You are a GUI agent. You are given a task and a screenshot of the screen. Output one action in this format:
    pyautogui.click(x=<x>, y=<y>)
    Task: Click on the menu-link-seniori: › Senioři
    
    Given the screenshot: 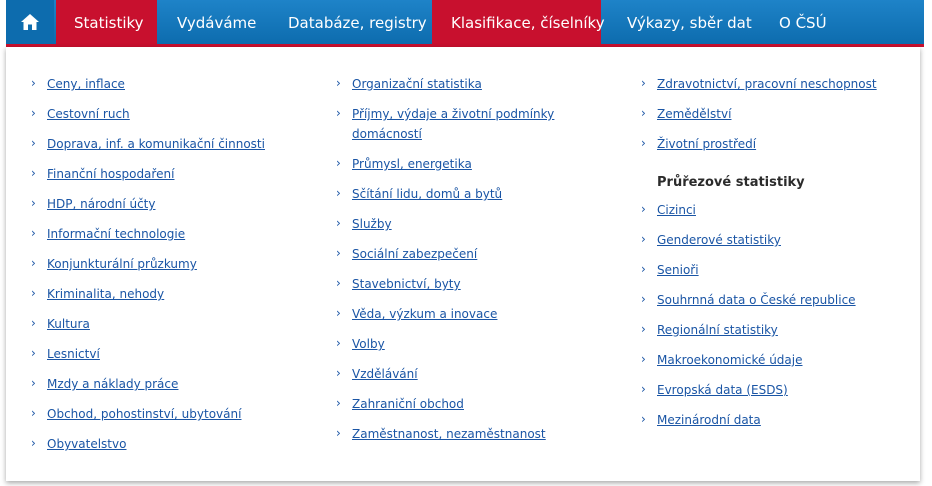 What is the action you would take?
    pyautogui.click(x=670, y=270)
    